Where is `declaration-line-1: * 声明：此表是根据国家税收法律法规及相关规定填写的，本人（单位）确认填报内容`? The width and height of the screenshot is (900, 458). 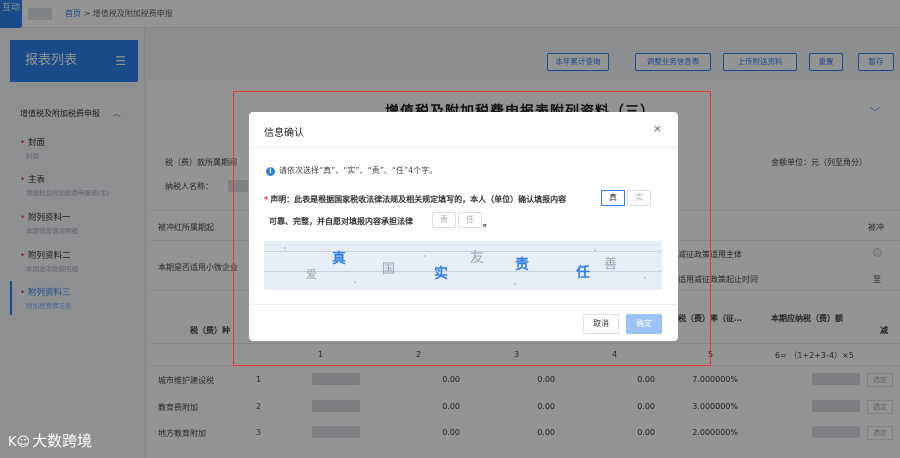
declaration-line-1: * 声明：此表是根据国家税收法律法规及相关规定填写的，本人（单位）确认填报内容 is located at coordinates (415, 199).